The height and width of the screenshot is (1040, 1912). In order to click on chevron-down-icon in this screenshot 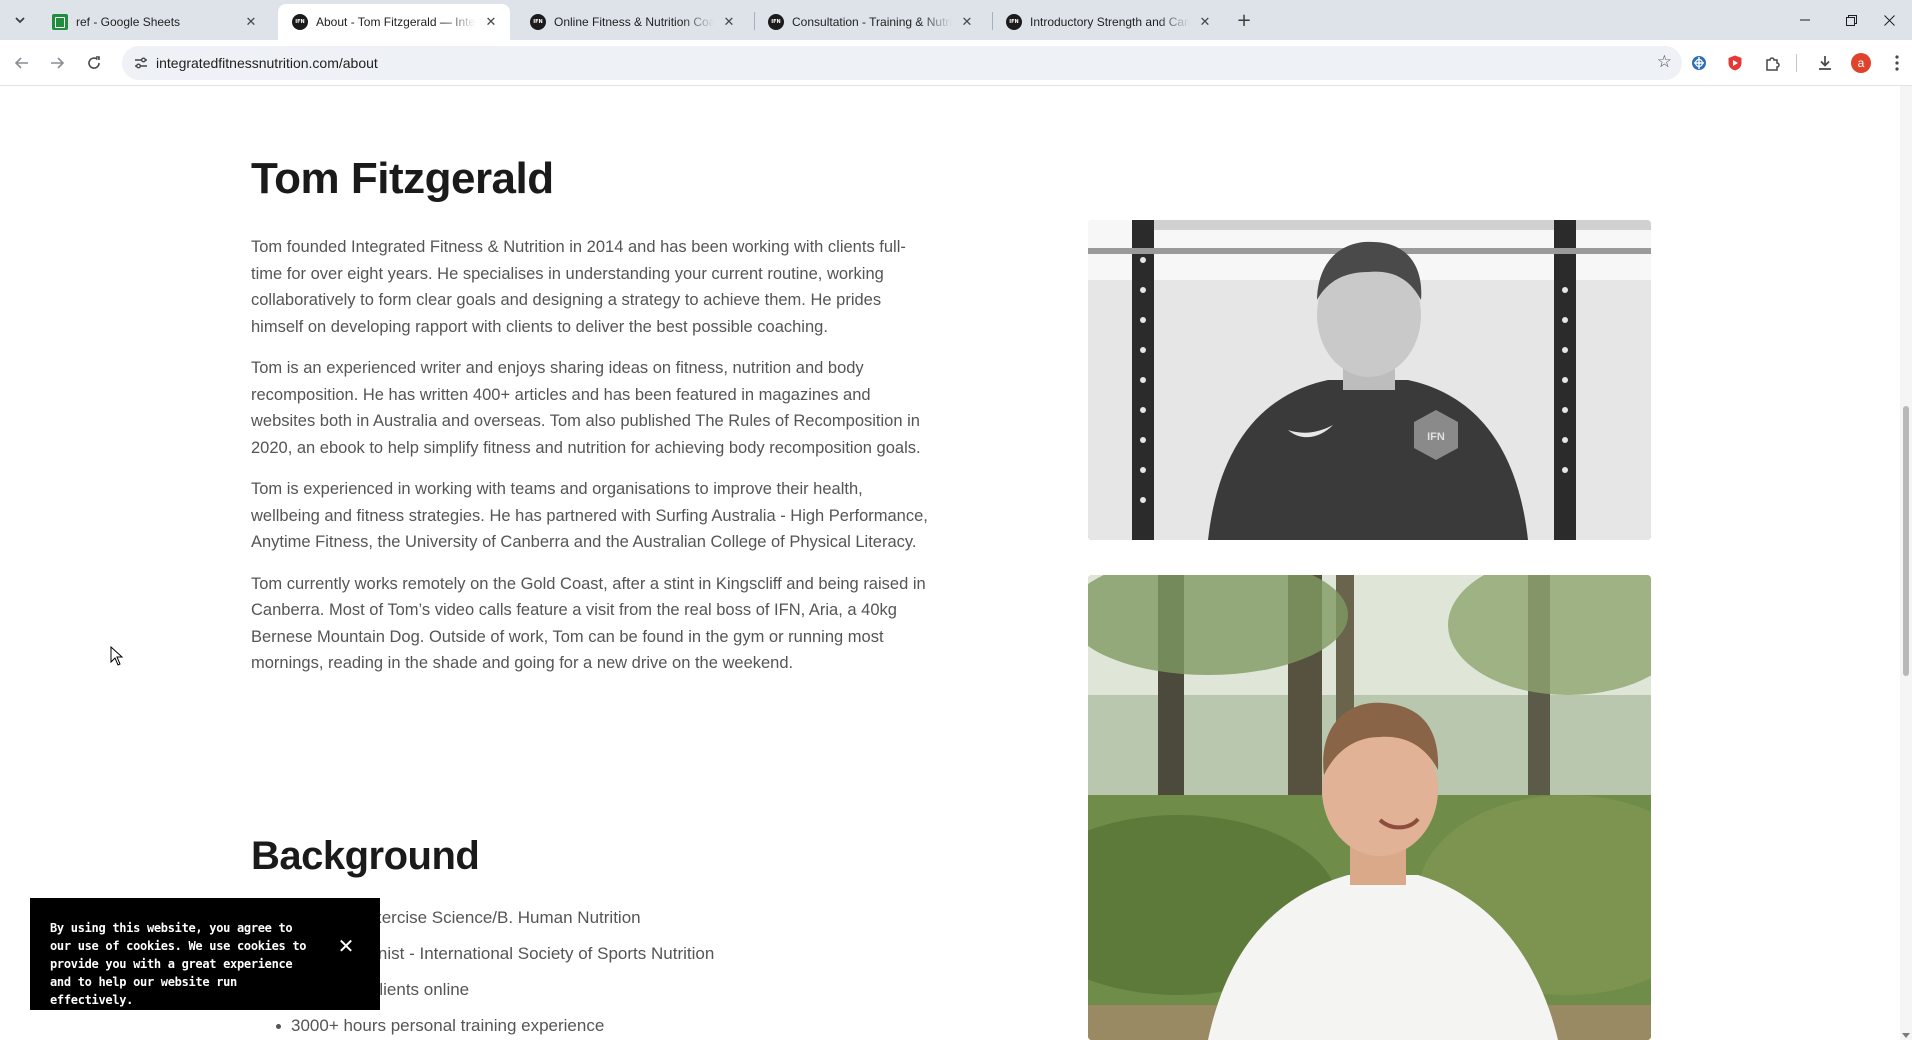, I will do `click(20, 20)`.